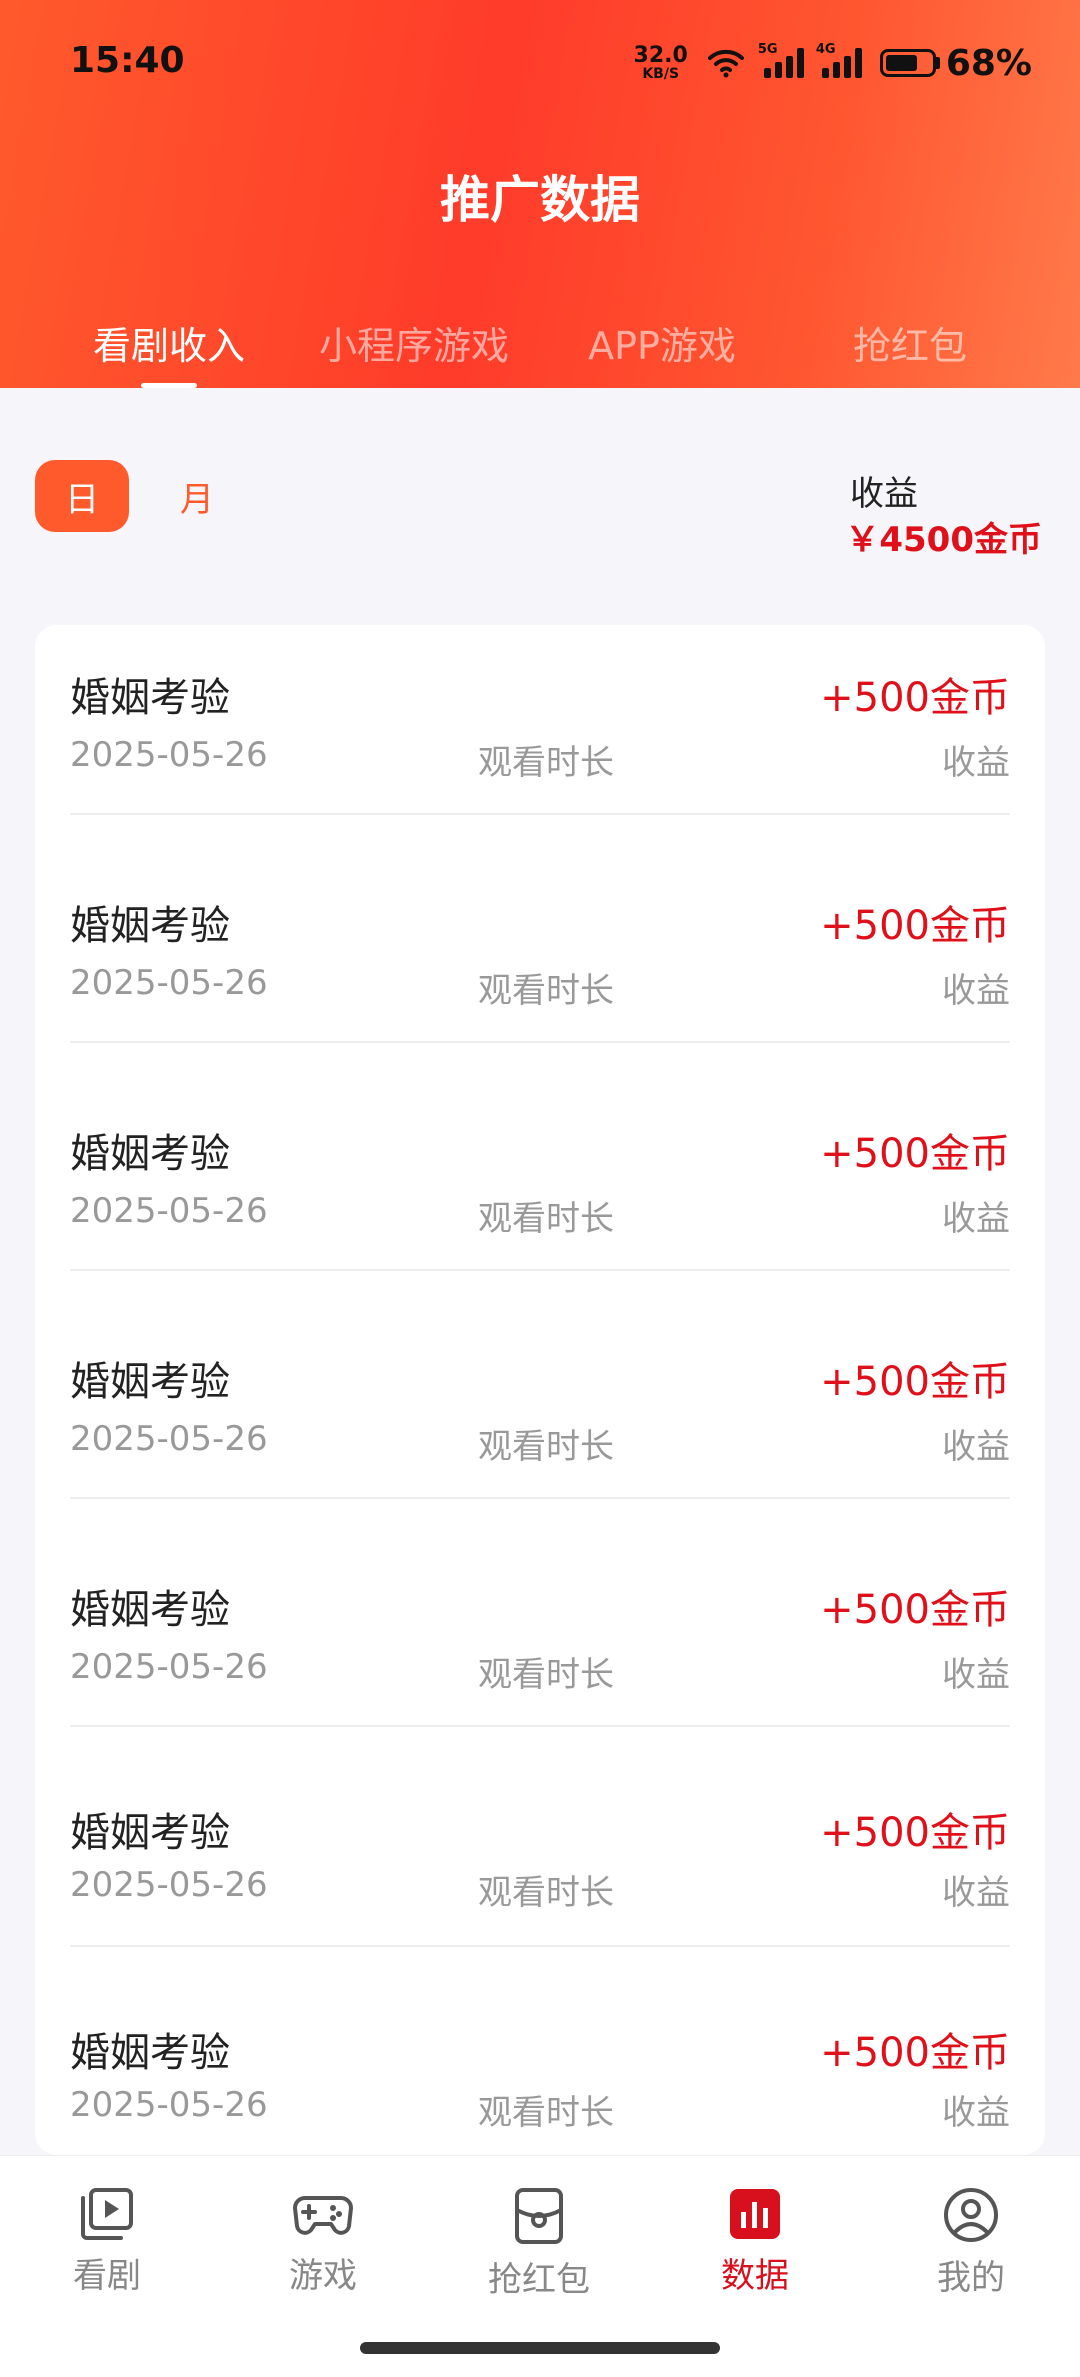 The width and height of the screenshot is (1080, 2377). I want to click on home-indicator, so click(540, 2348).